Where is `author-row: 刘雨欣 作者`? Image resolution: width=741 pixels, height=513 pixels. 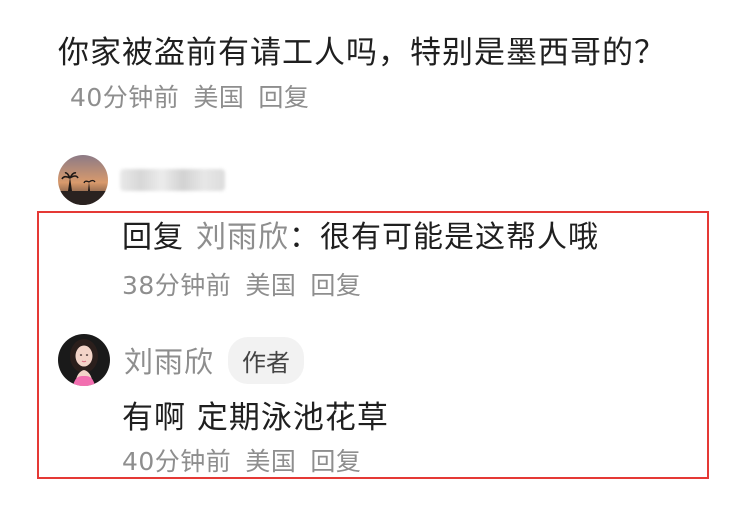 author-row: 刘雨欣 作者 is located at coordinates (181, 360).